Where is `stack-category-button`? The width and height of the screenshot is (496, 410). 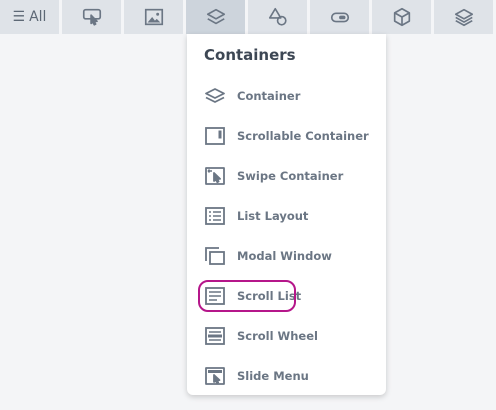 stack-category-button is located at coordinates (463, 17).